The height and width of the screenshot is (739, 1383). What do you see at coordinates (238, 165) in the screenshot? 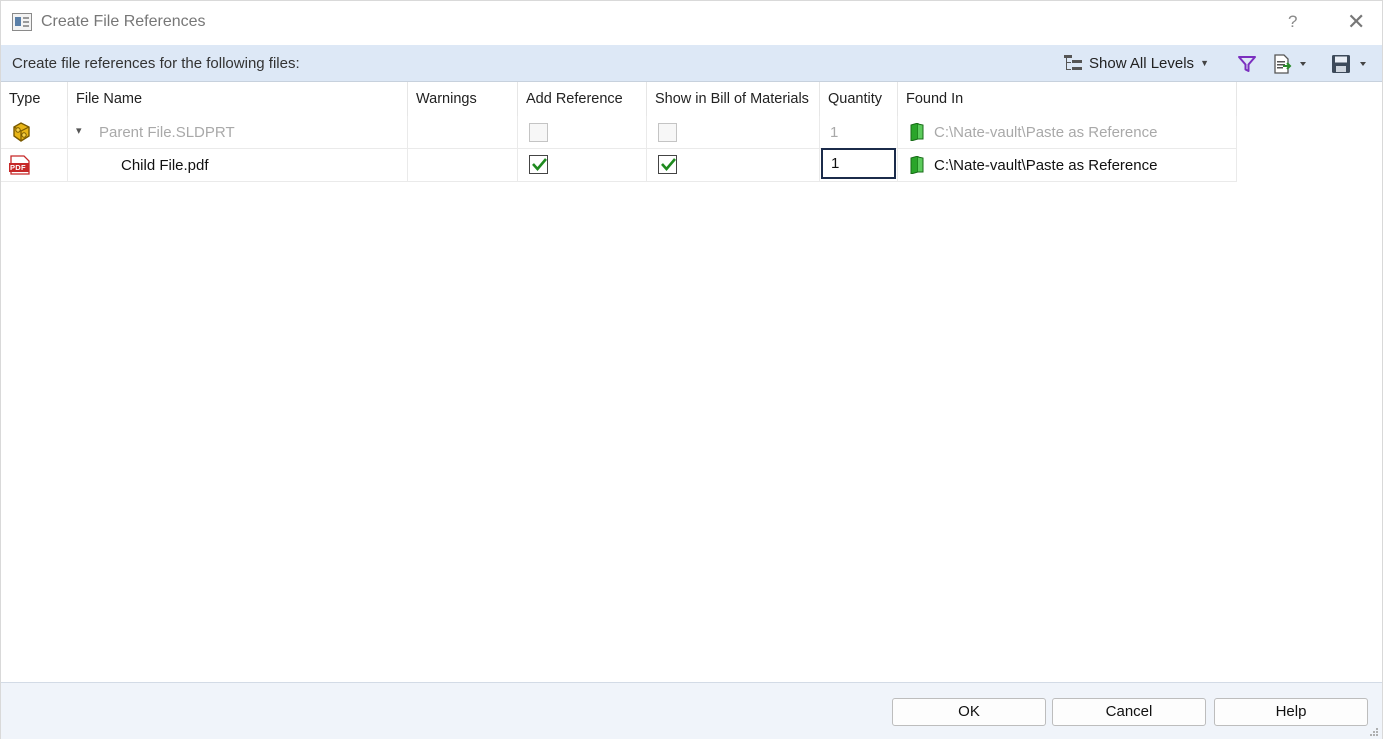
I see `file-name-cell: Child File.pdf` at bounding box center [238, 165].